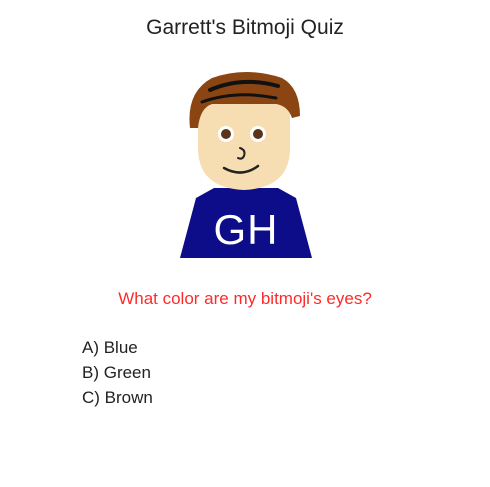  What do you see at coordinates (258, 134) in the screenshot?
I see `right-eye-iris` at bounding box center [258, 134].